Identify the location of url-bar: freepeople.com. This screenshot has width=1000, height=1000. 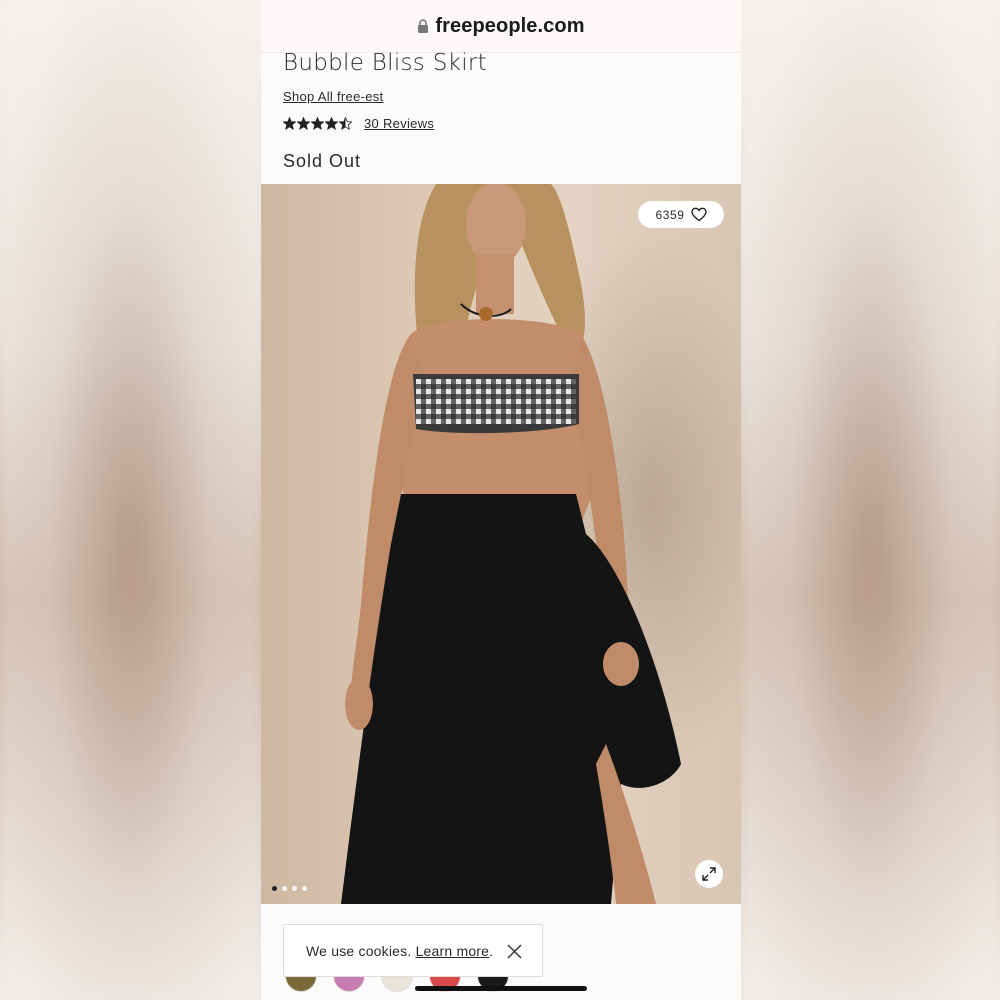
(501, 26).